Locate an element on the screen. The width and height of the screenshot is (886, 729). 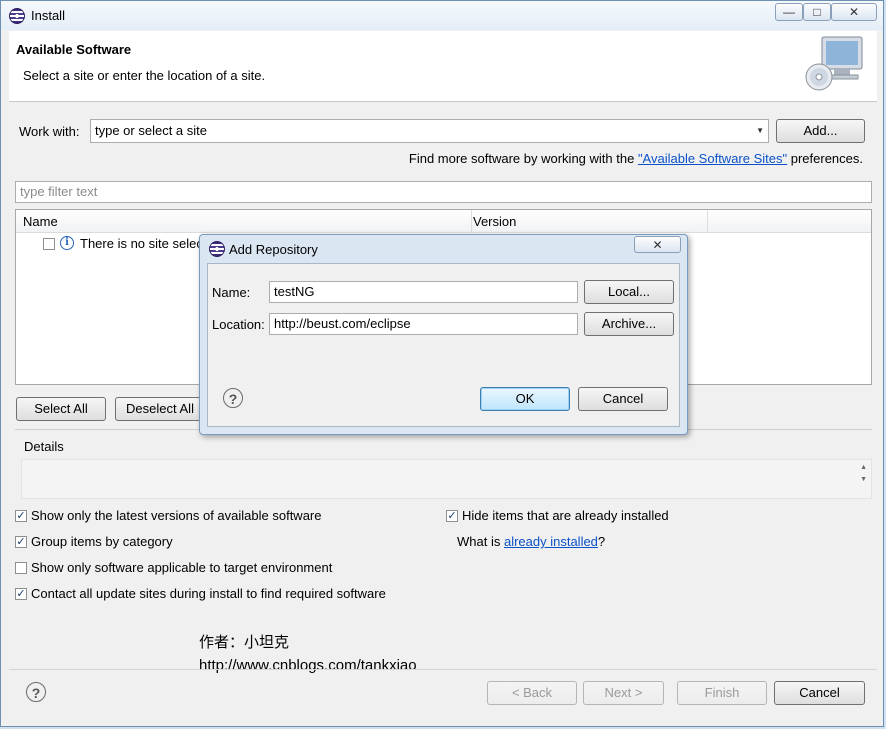
info-icon: i is located at coordinates (67, 243).